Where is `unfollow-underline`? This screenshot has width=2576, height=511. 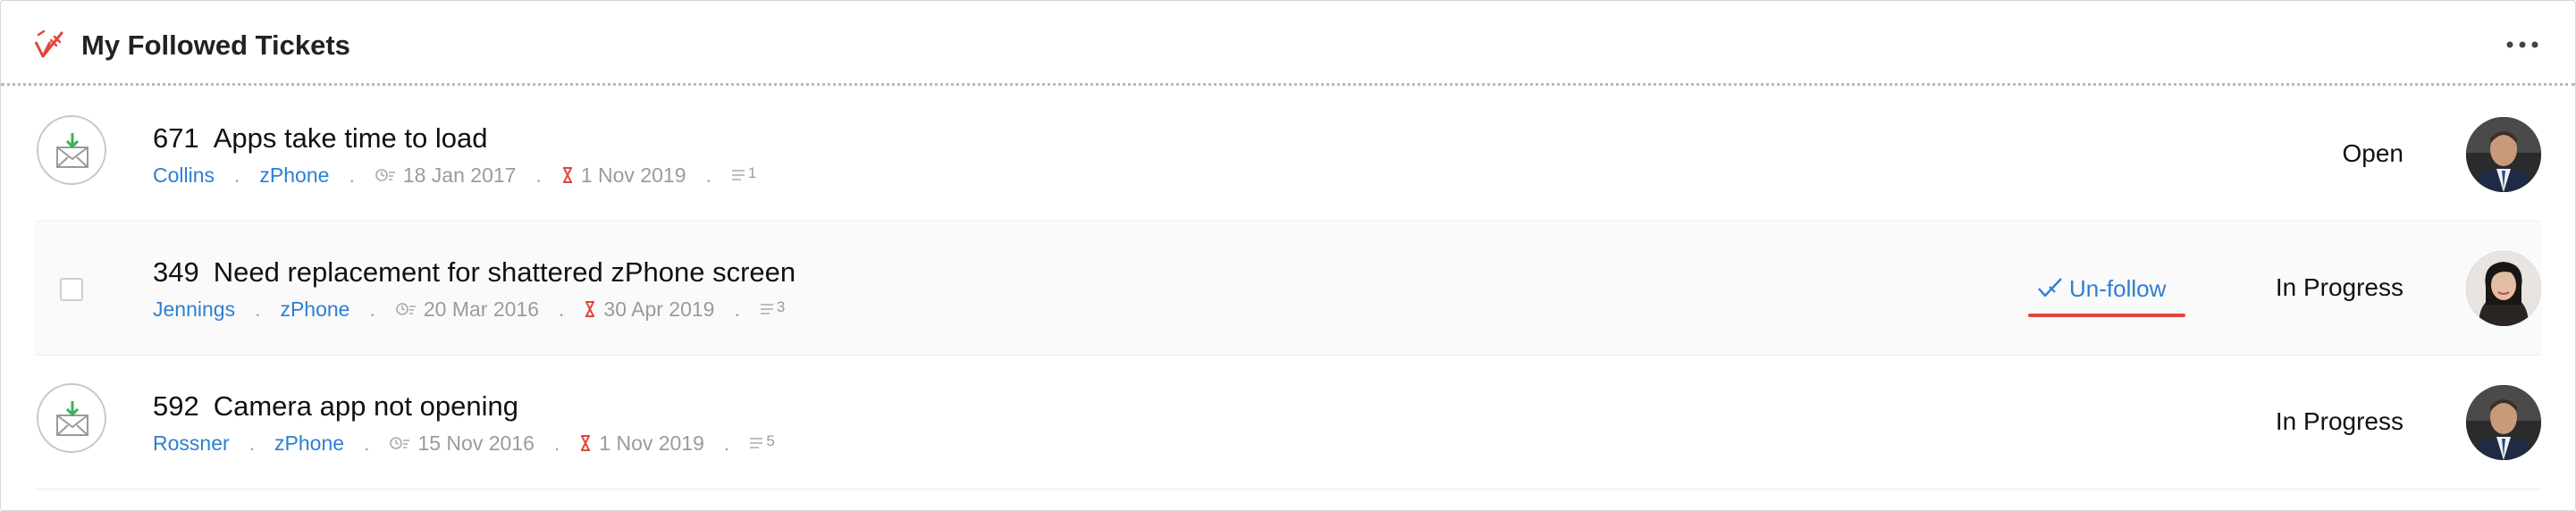 unfollow-underline is located at coordinates (2107, 315).